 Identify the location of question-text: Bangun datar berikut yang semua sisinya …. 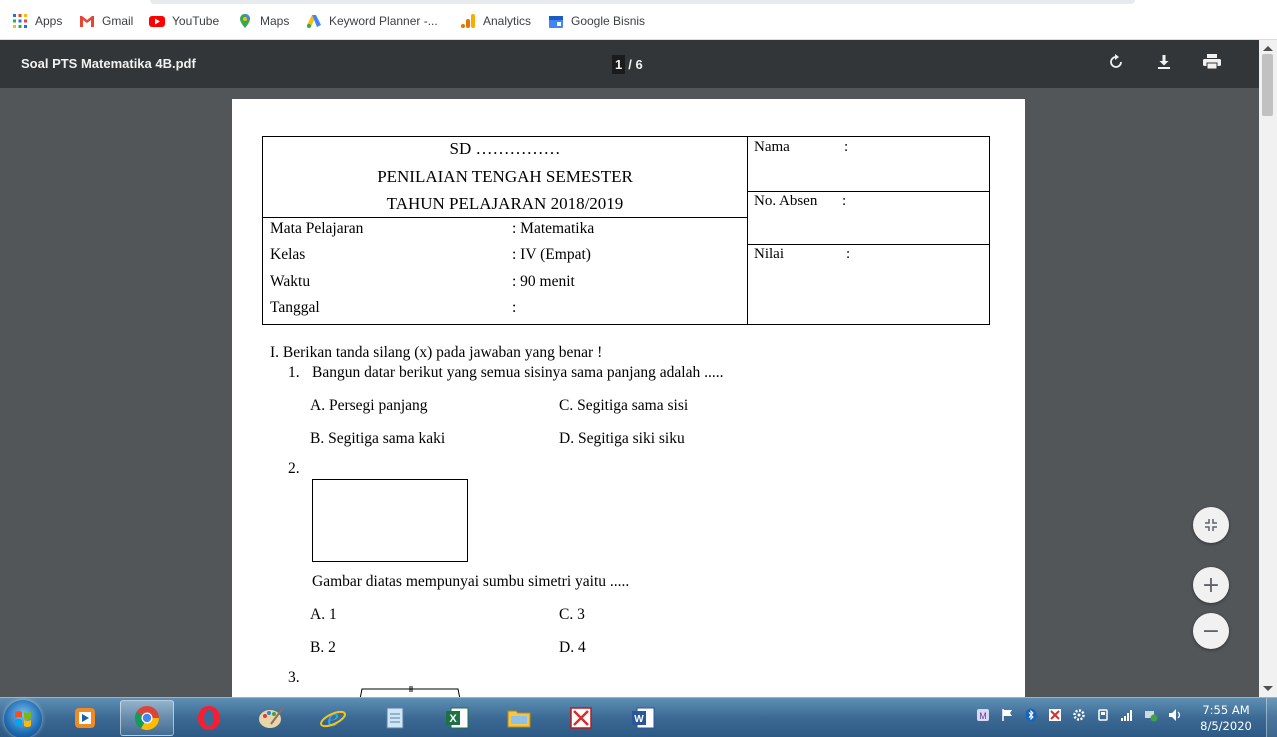
(518, 372).